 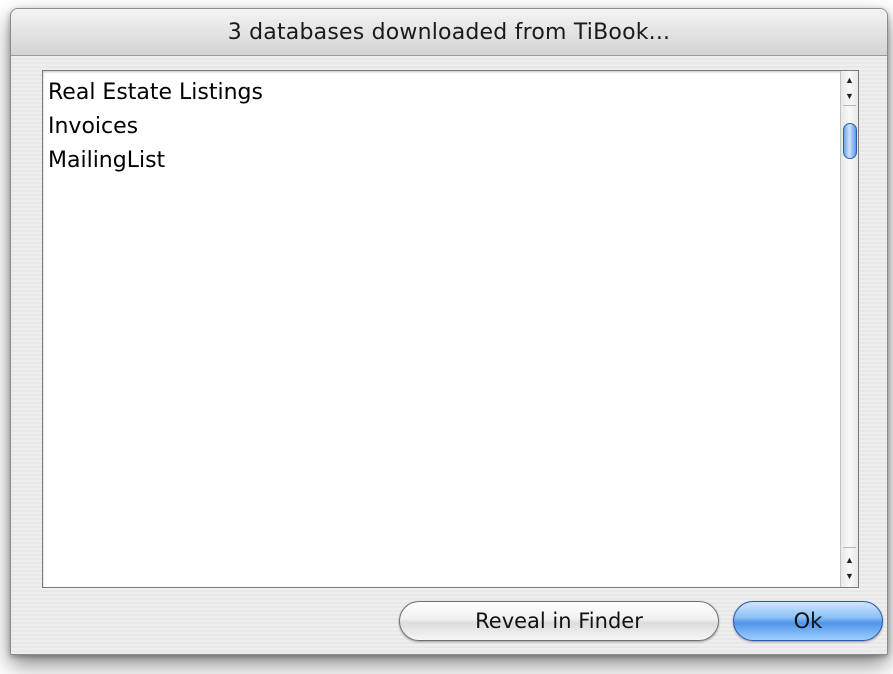 I want to click on reveal-in-finder-button: Reveal in Finder, so click(x=559, y=621).